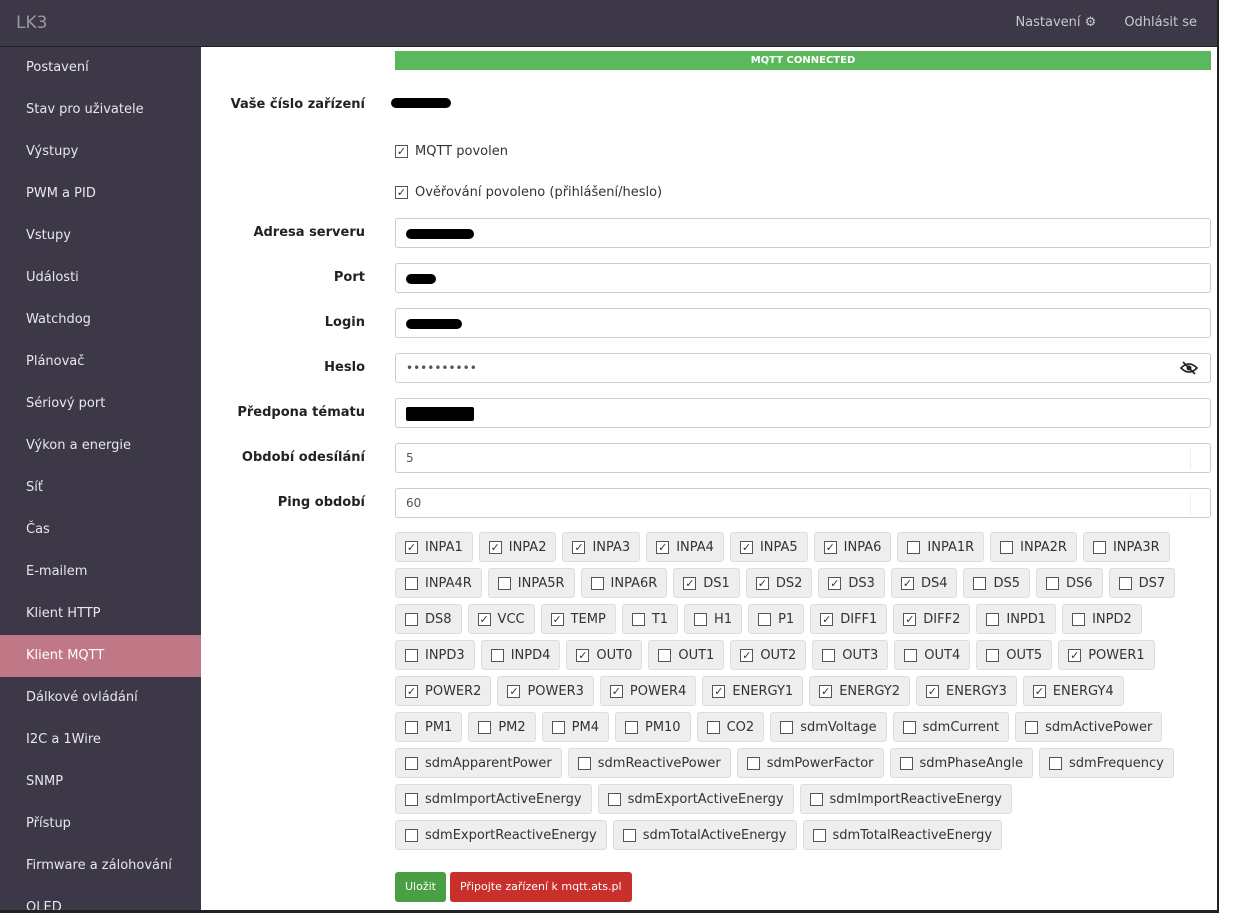 Image resolution: width=1233 pixels, height=913 pixels. Describe the element at coordinates (578, 619) in the screenshot. I see `channel-checkbox: ✓ TEMP` at that location.